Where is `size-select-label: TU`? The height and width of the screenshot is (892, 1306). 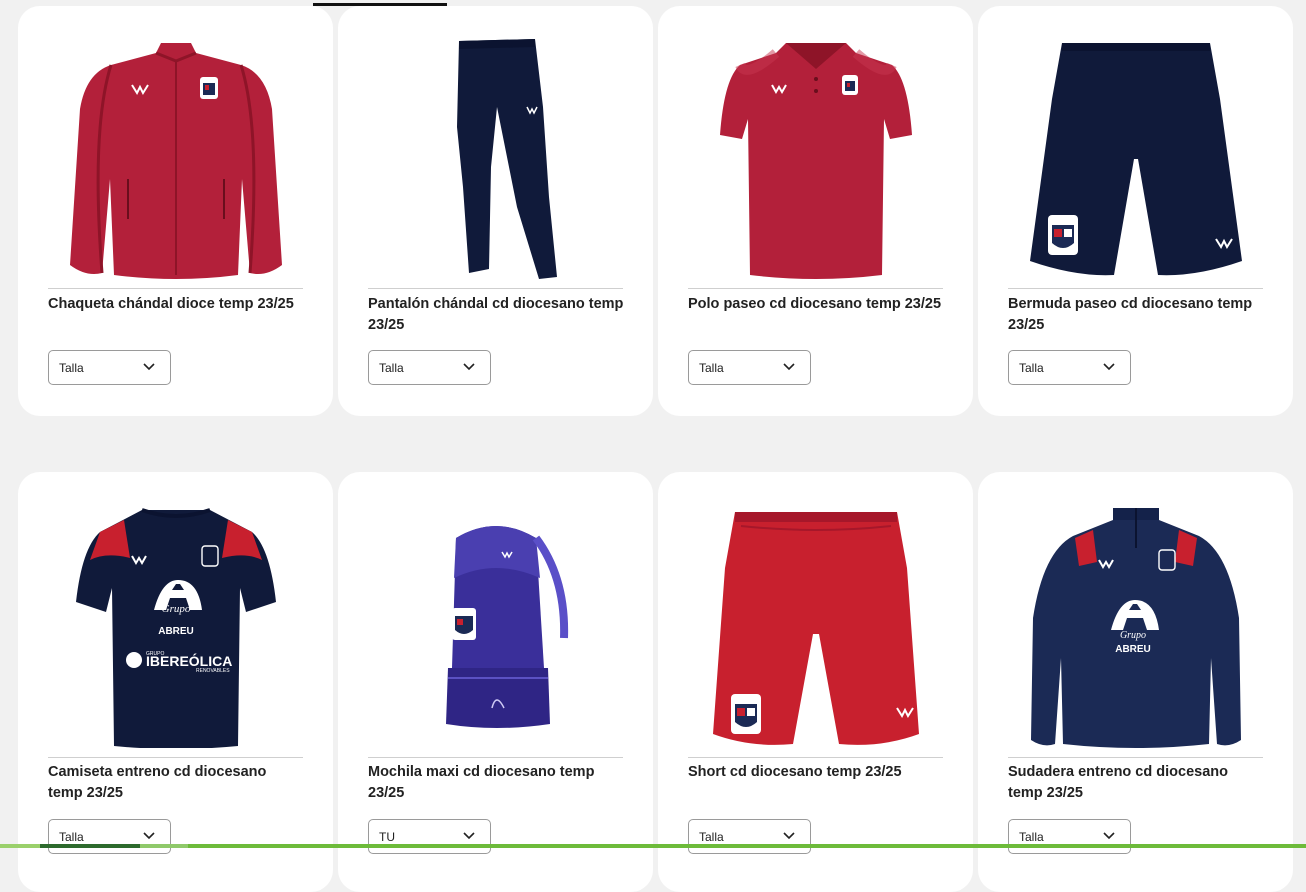 size-select-label: TU is located at coordinates (387, 836).